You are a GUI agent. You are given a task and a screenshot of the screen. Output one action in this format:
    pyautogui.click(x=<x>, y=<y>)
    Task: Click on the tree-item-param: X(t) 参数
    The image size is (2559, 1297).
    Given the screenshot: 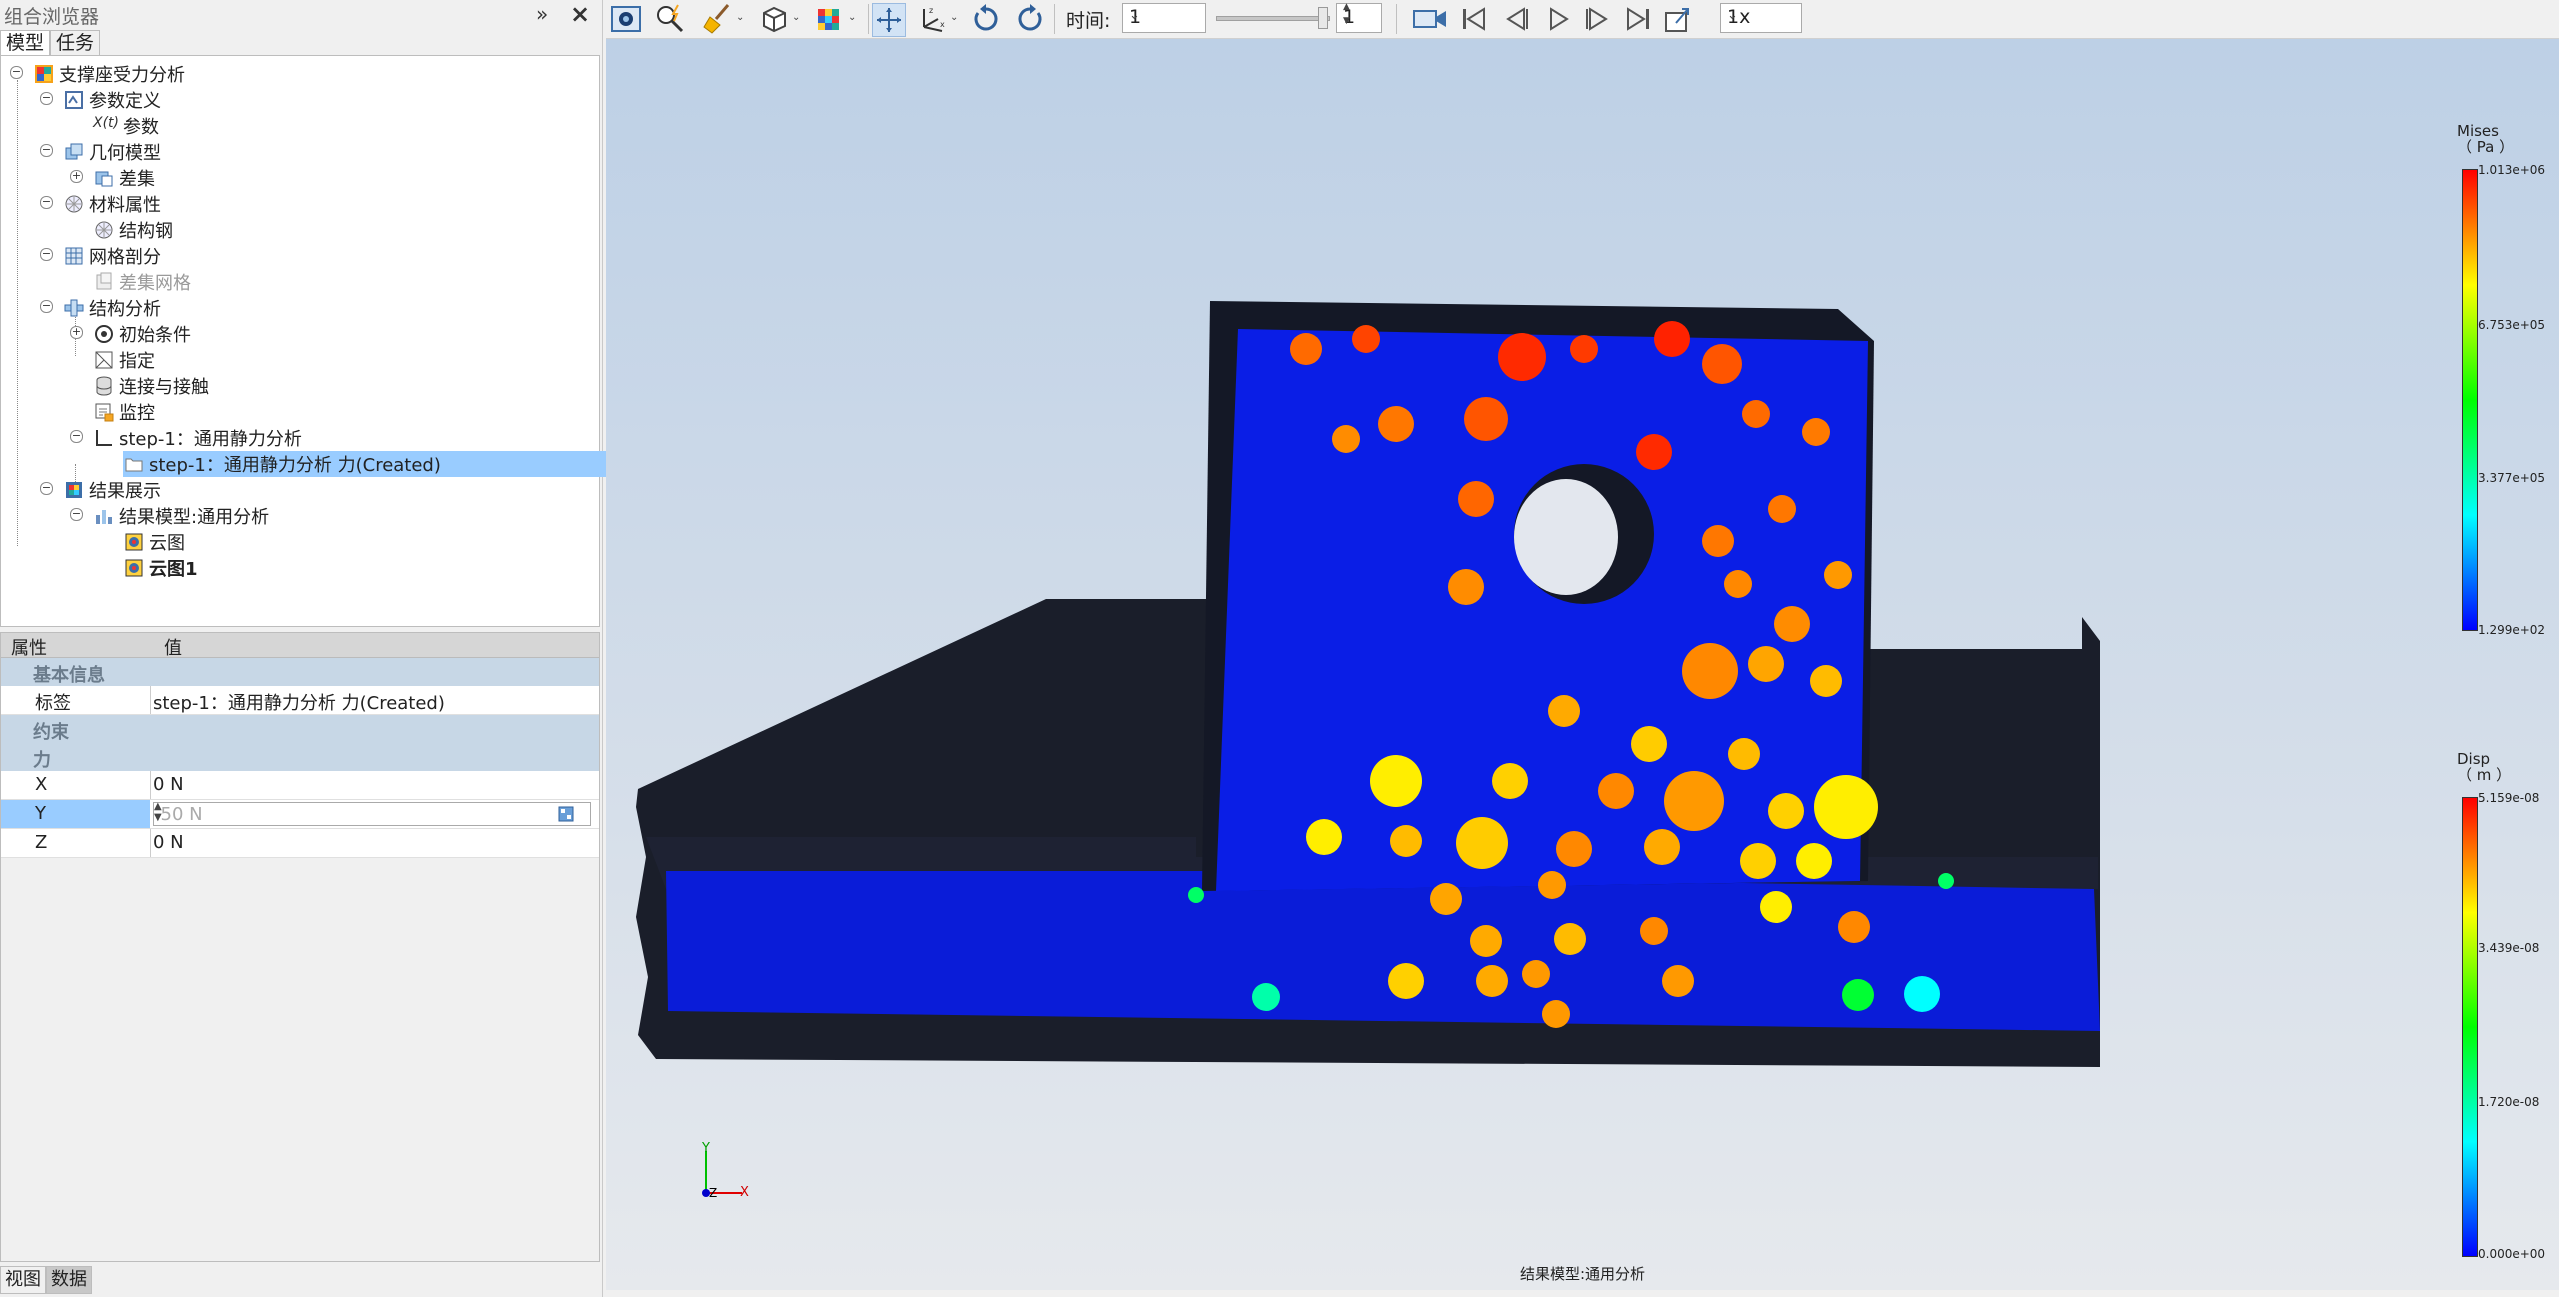 What is the action you would take?
    pyautogui.click(x=126, y=126)
    